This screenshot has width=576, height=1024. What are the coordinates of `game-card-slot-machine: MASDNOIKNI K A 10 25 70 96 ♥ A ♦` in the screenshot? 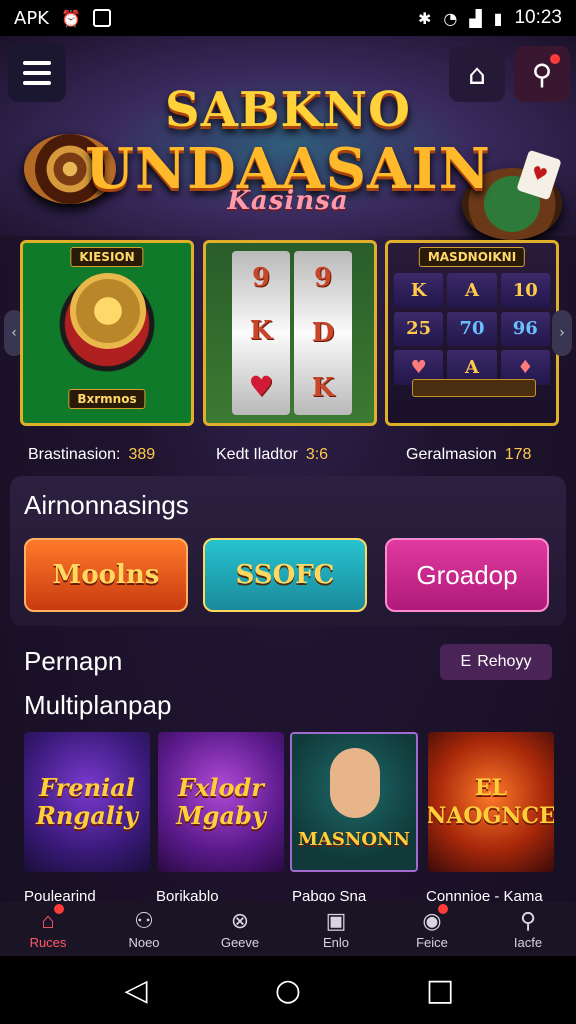 It's located at (472, 333).